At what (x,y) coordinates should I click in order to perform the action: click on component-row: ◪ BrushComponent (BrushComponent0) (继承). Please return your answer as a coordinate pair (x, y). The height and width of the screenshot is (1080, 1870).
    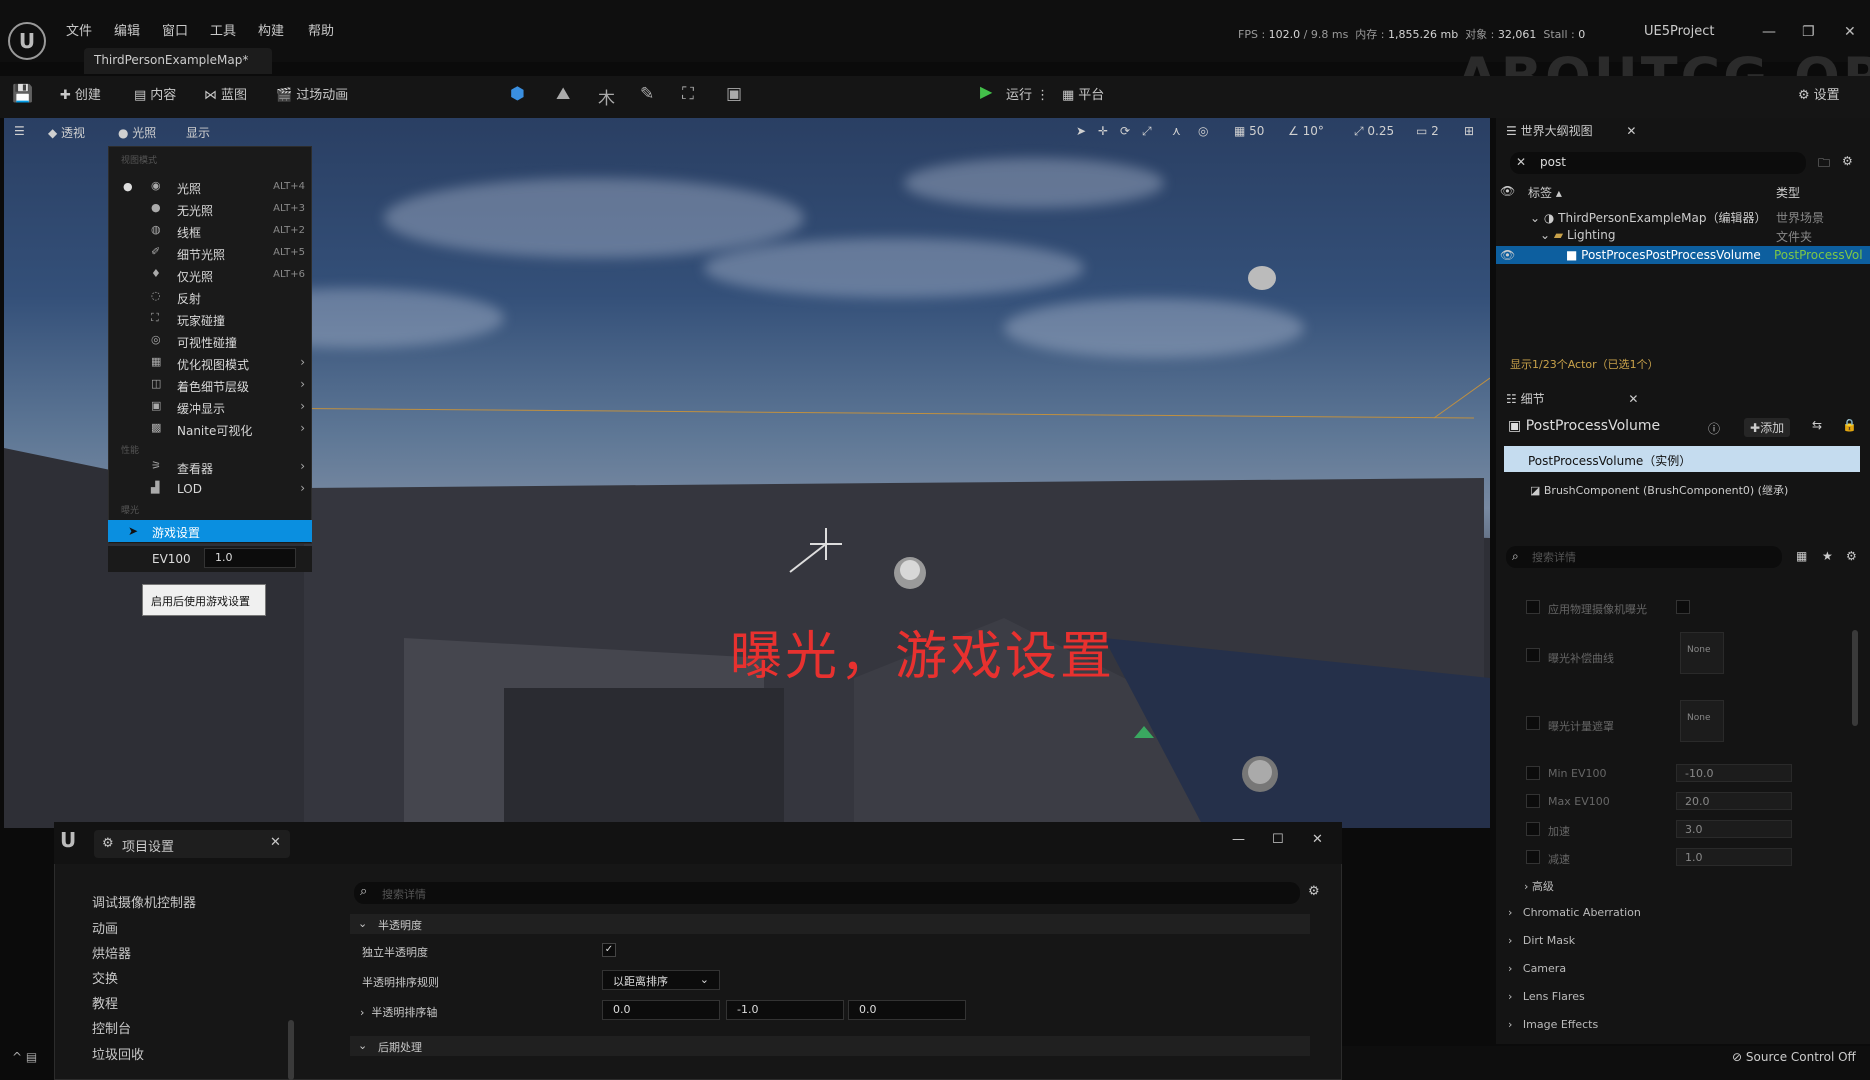
    Looking at the image, I should click on (1659, 490).